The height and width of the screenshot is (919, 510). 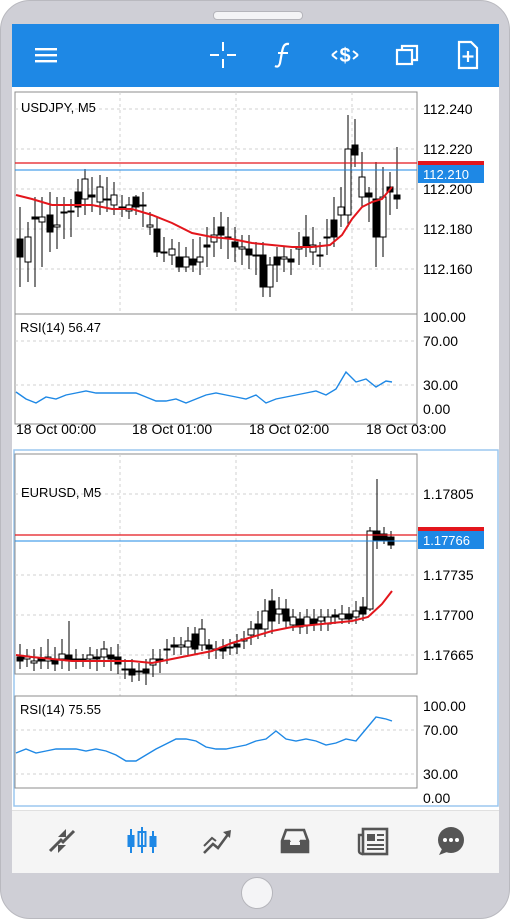 I want to click on nav-chat, so click(x=451, y=841).